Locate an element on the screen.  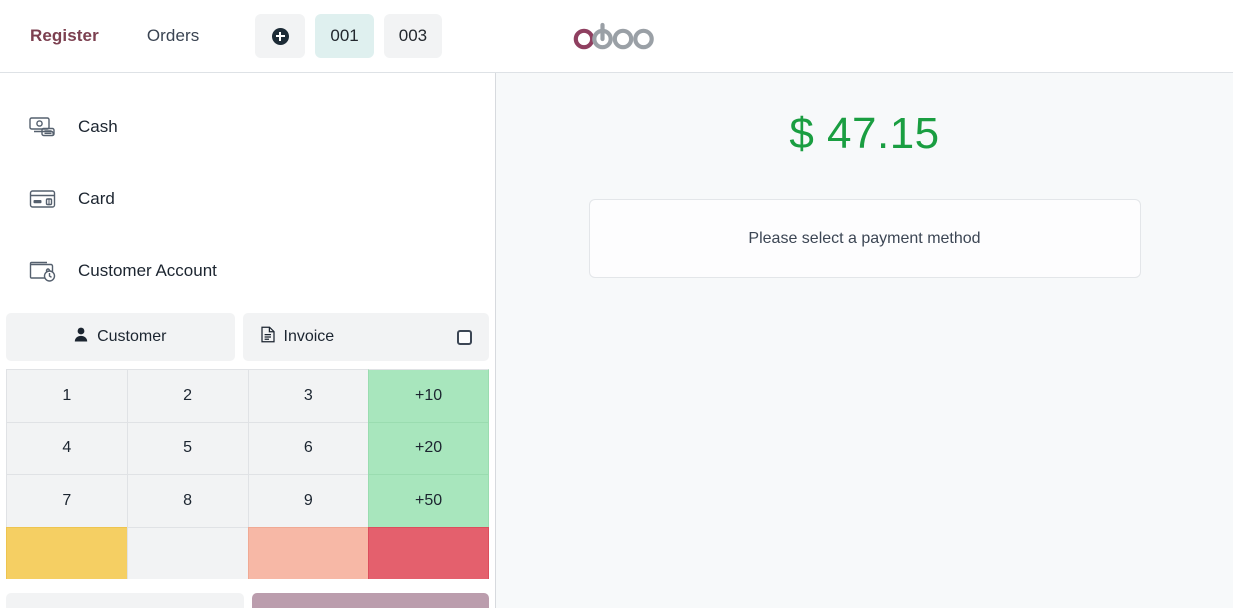
customer-button: Customer is located at coordinates (120, 337).